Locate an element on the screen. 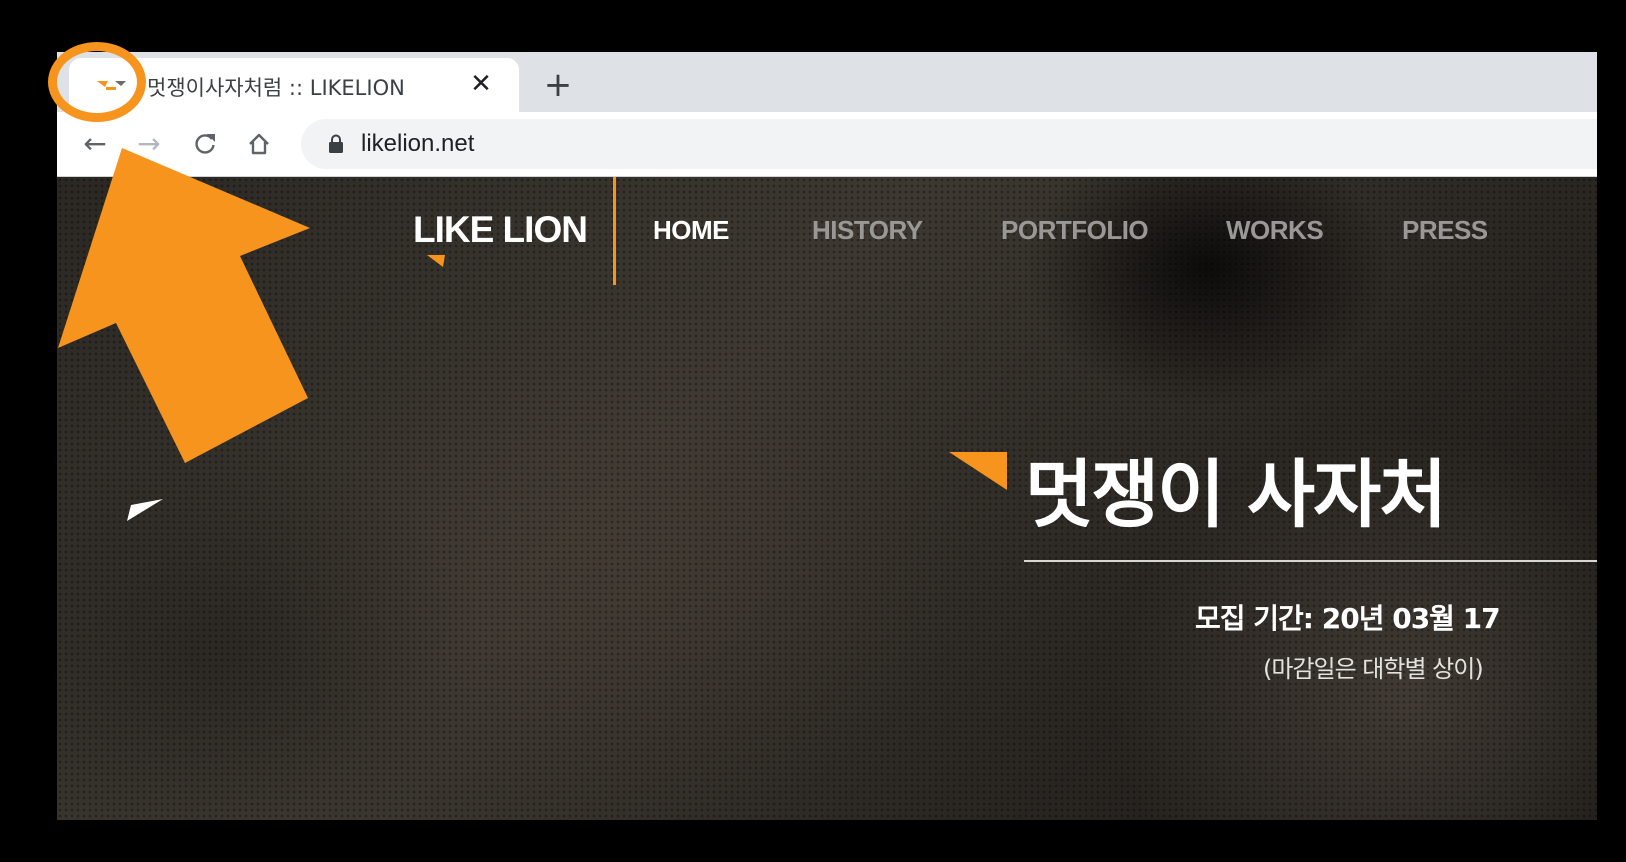  nav-portfolio: PORTFOLIO is located at coordinates (1075, 230).